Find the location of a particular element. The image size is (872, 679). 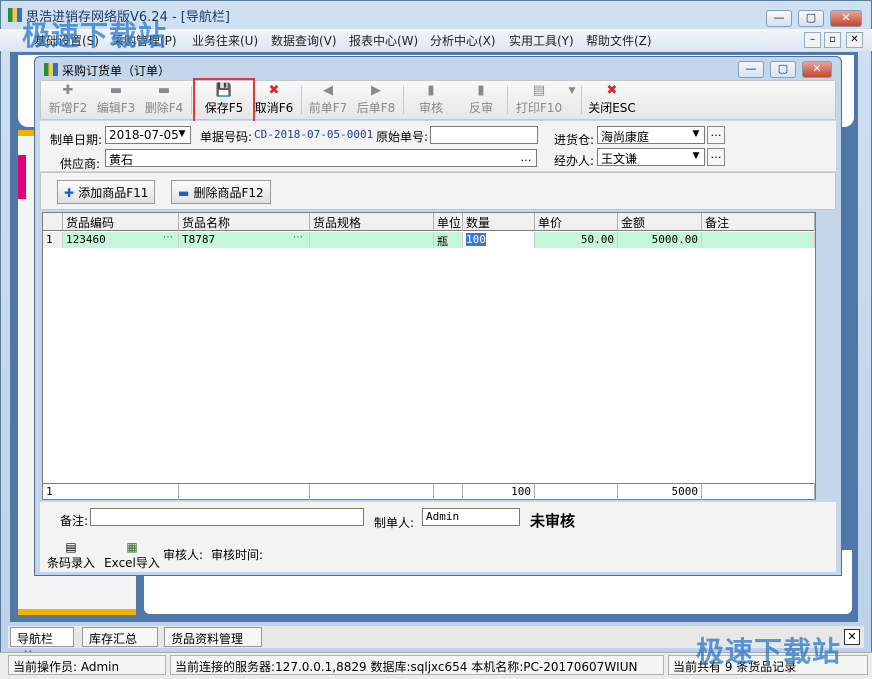

cell-unit: 瓶 is located at coordinates (448, 240).